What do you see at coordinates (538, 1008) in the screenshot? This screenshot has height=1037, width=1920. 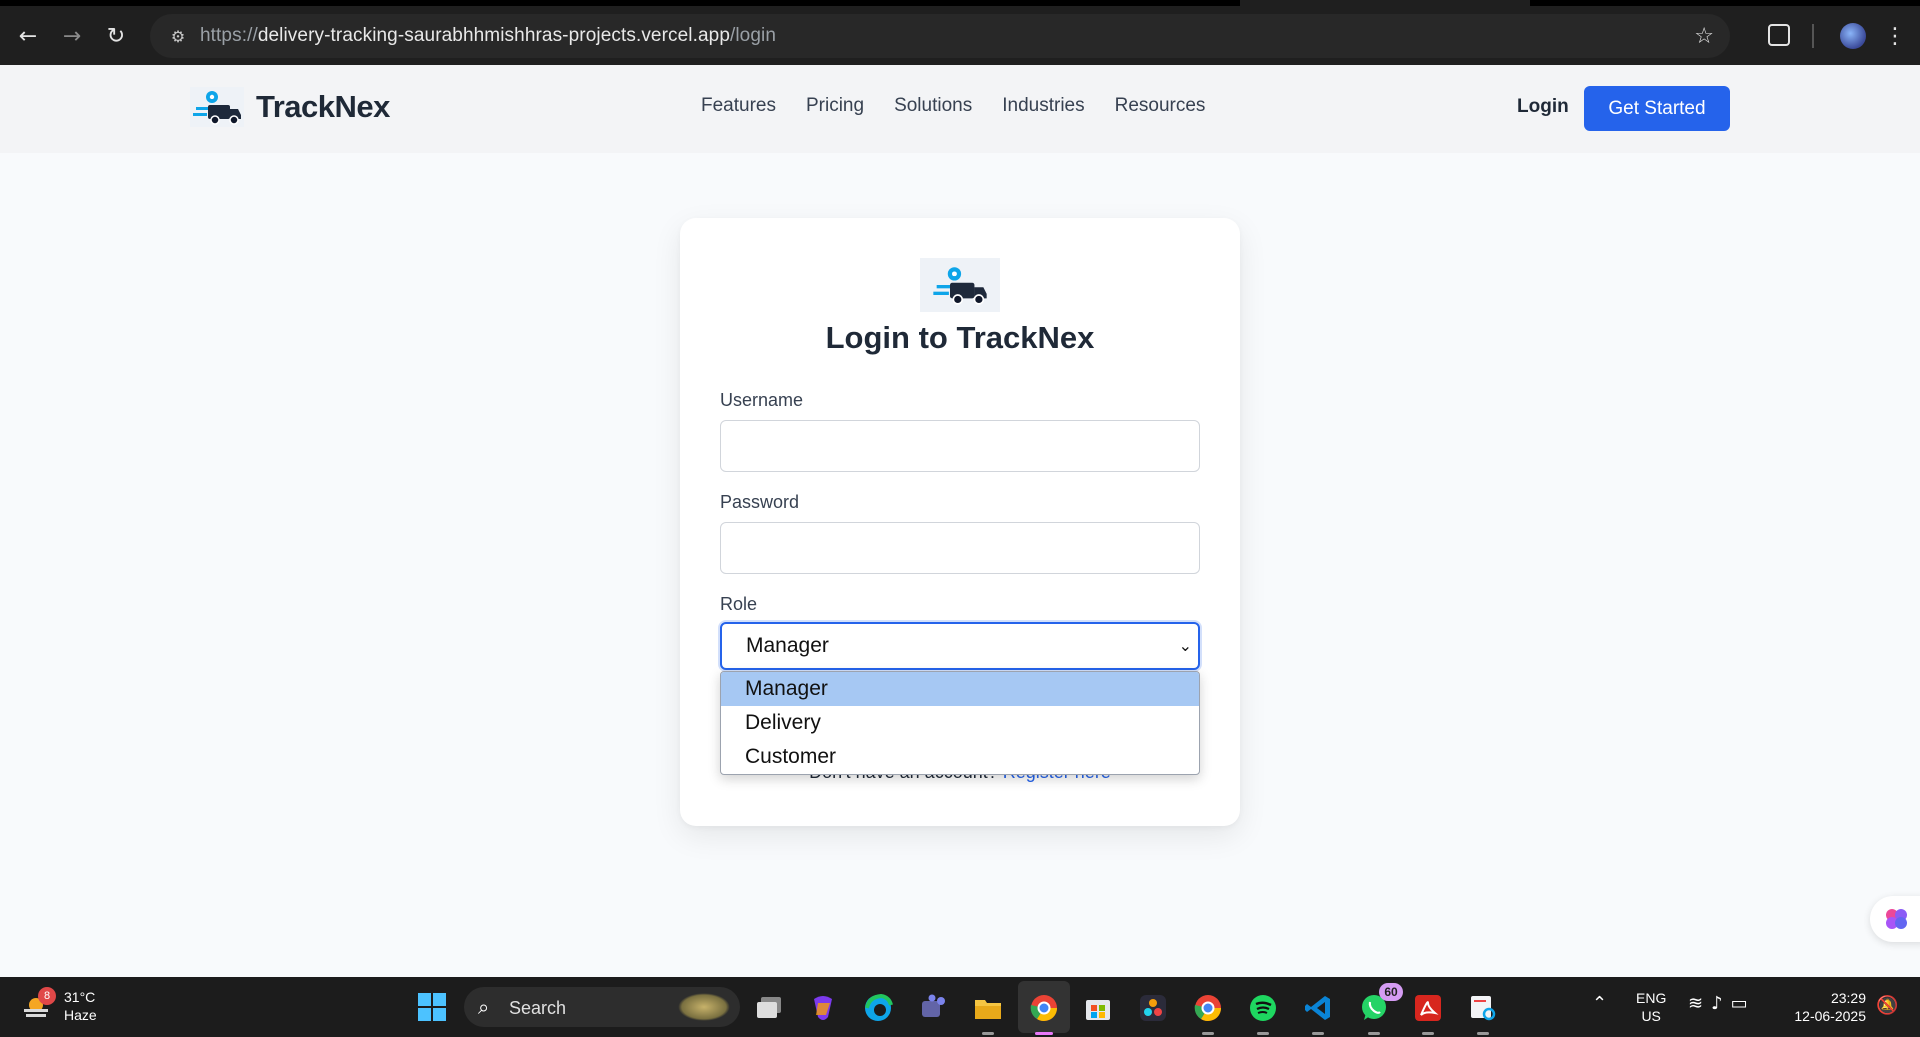 I see `search-placeholder: Search` at bounding box center [538, 1008].